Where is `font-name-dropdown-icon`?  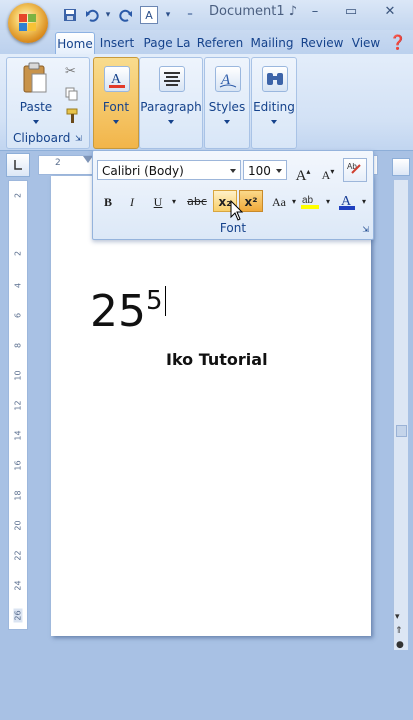 font-name-dropdown-icon is located at coordinates (233, 171).